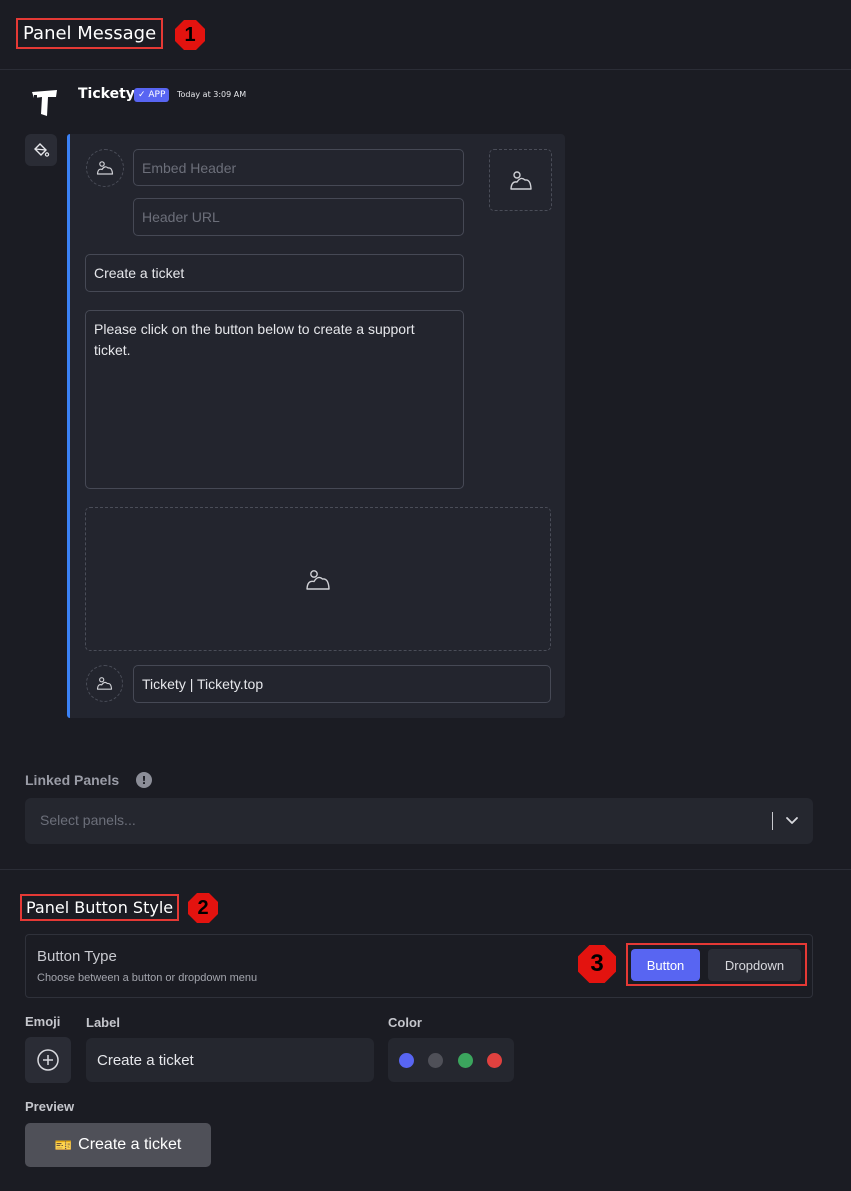 The image size is (851, 1191). I want to click on color-swatch-blurple, so click(406, 1060).